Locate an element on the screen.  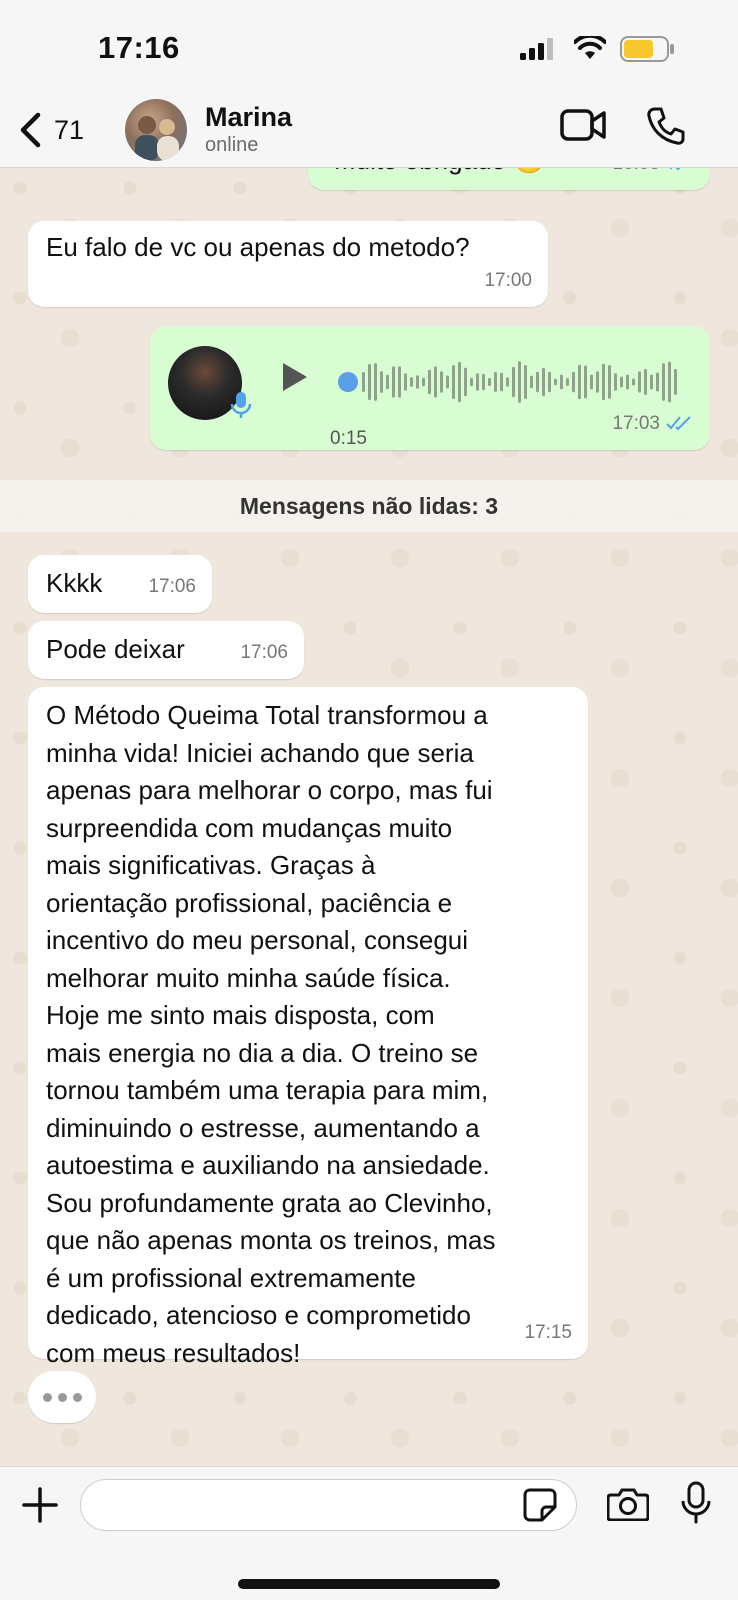
message-meta: 17:03 is located at coordinates (653, 424).